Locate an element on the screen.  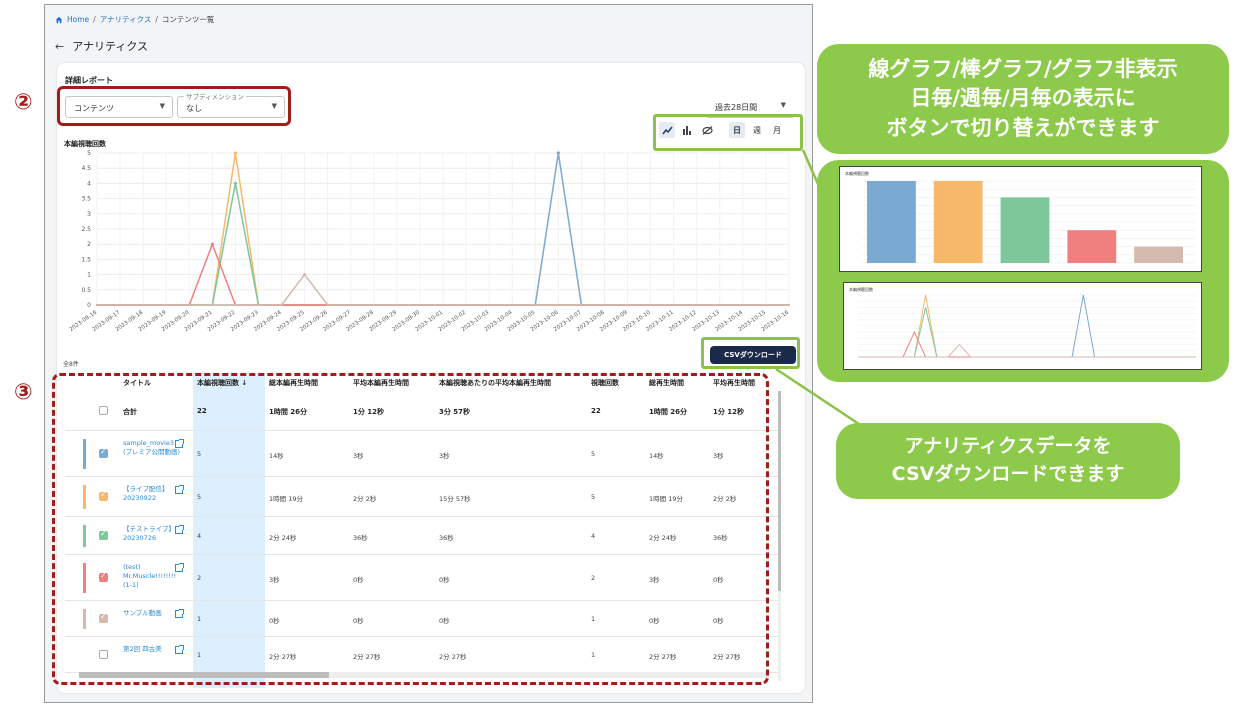
bar-chart-preview: 本編視聴回数 is located at coordinates (1020, 219).